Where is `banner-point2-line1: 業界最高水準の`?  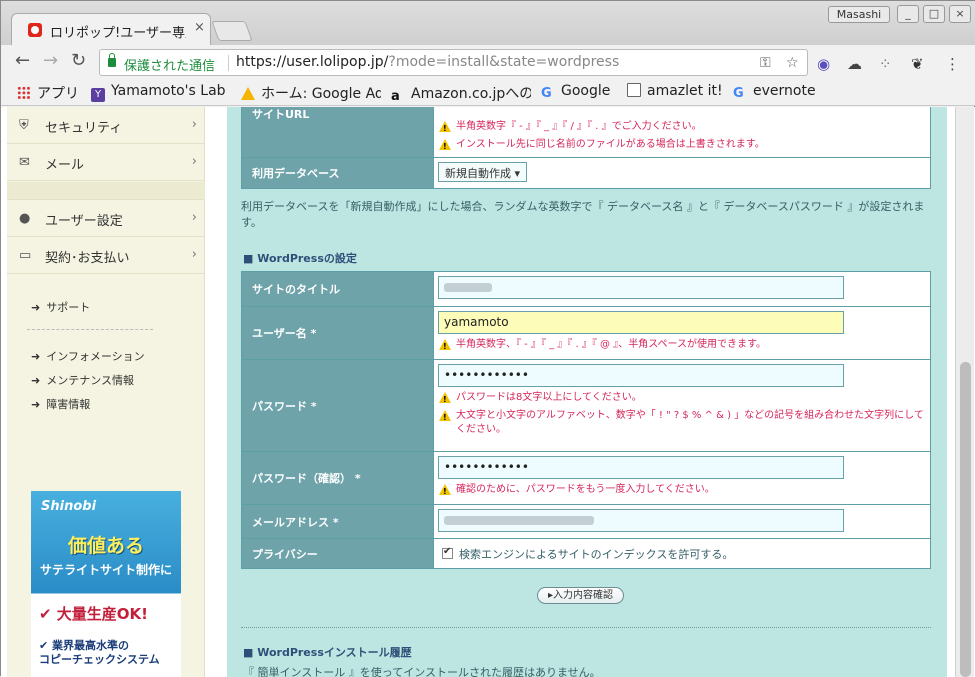
banner-point2-line1: 業界最高水準の is located at coordinates (91, 645).